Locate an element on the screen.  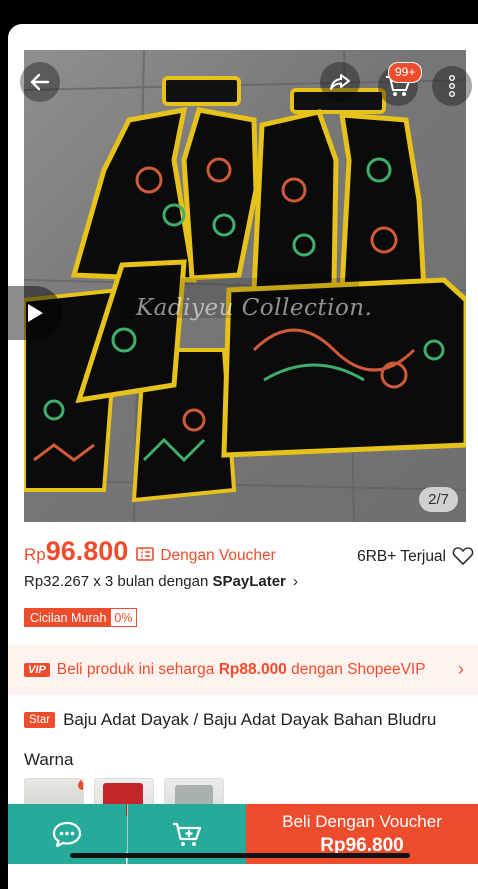
home-indicator is located at coordinates (240, 855).